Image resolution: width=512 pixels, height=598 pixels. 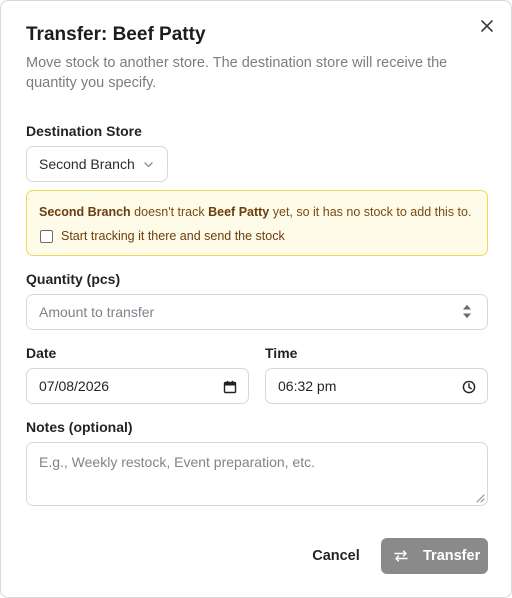 What do you see at coordinates (307, 386) in the screenshot?
I see `time-value: 06:32 pm` at bounding box center [307, 386].